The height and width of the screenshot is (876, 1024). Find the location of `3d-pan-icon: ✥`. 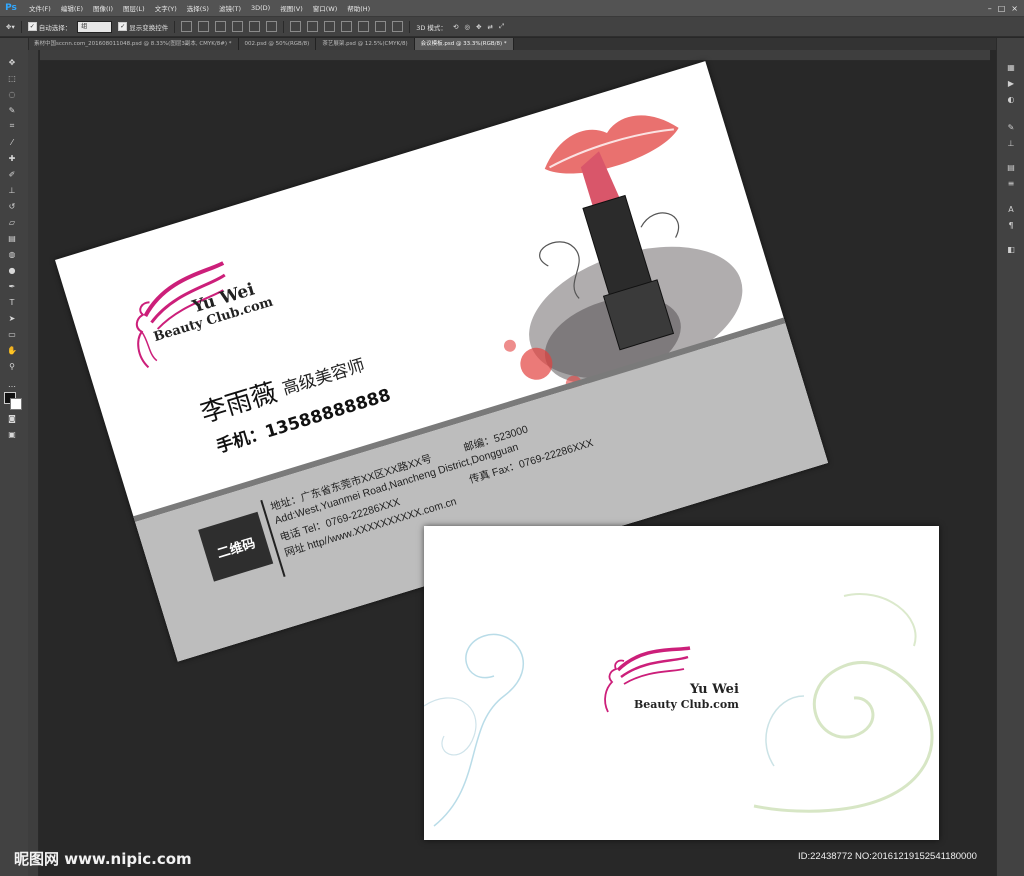

3d-pan-icon: ✥ is located at coordinates (478, 27).